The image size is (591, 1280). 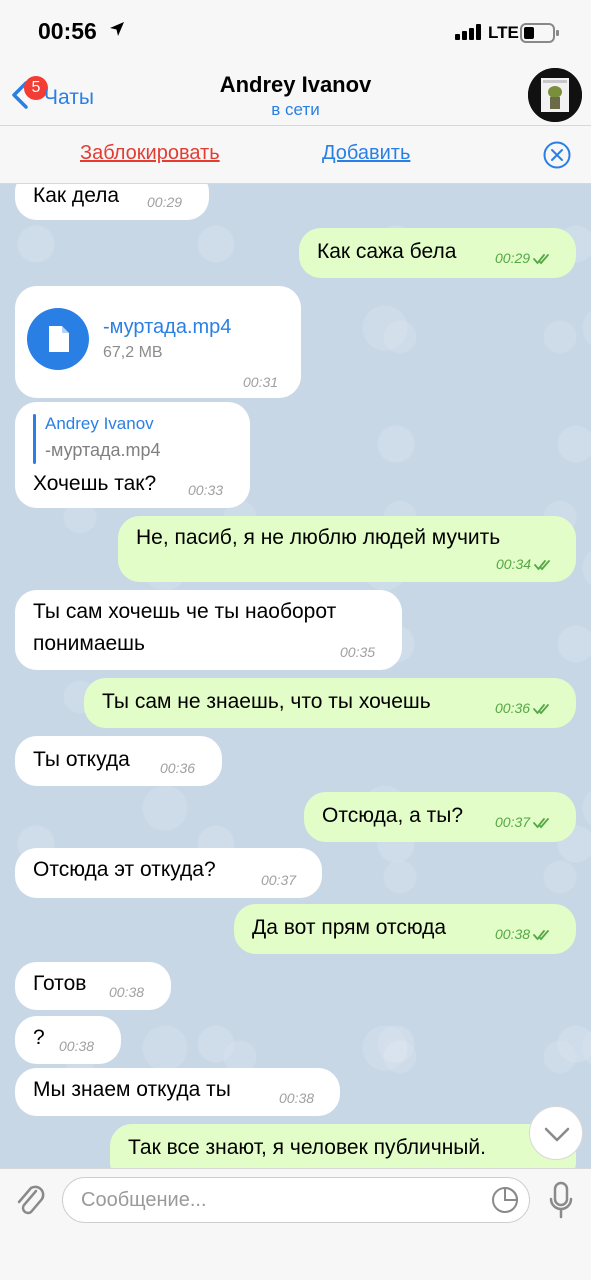 What do you see at coordinates (81, 759) in the screenshot?
I see `message-text: Ты откуда` at bounding box center [81, 759].